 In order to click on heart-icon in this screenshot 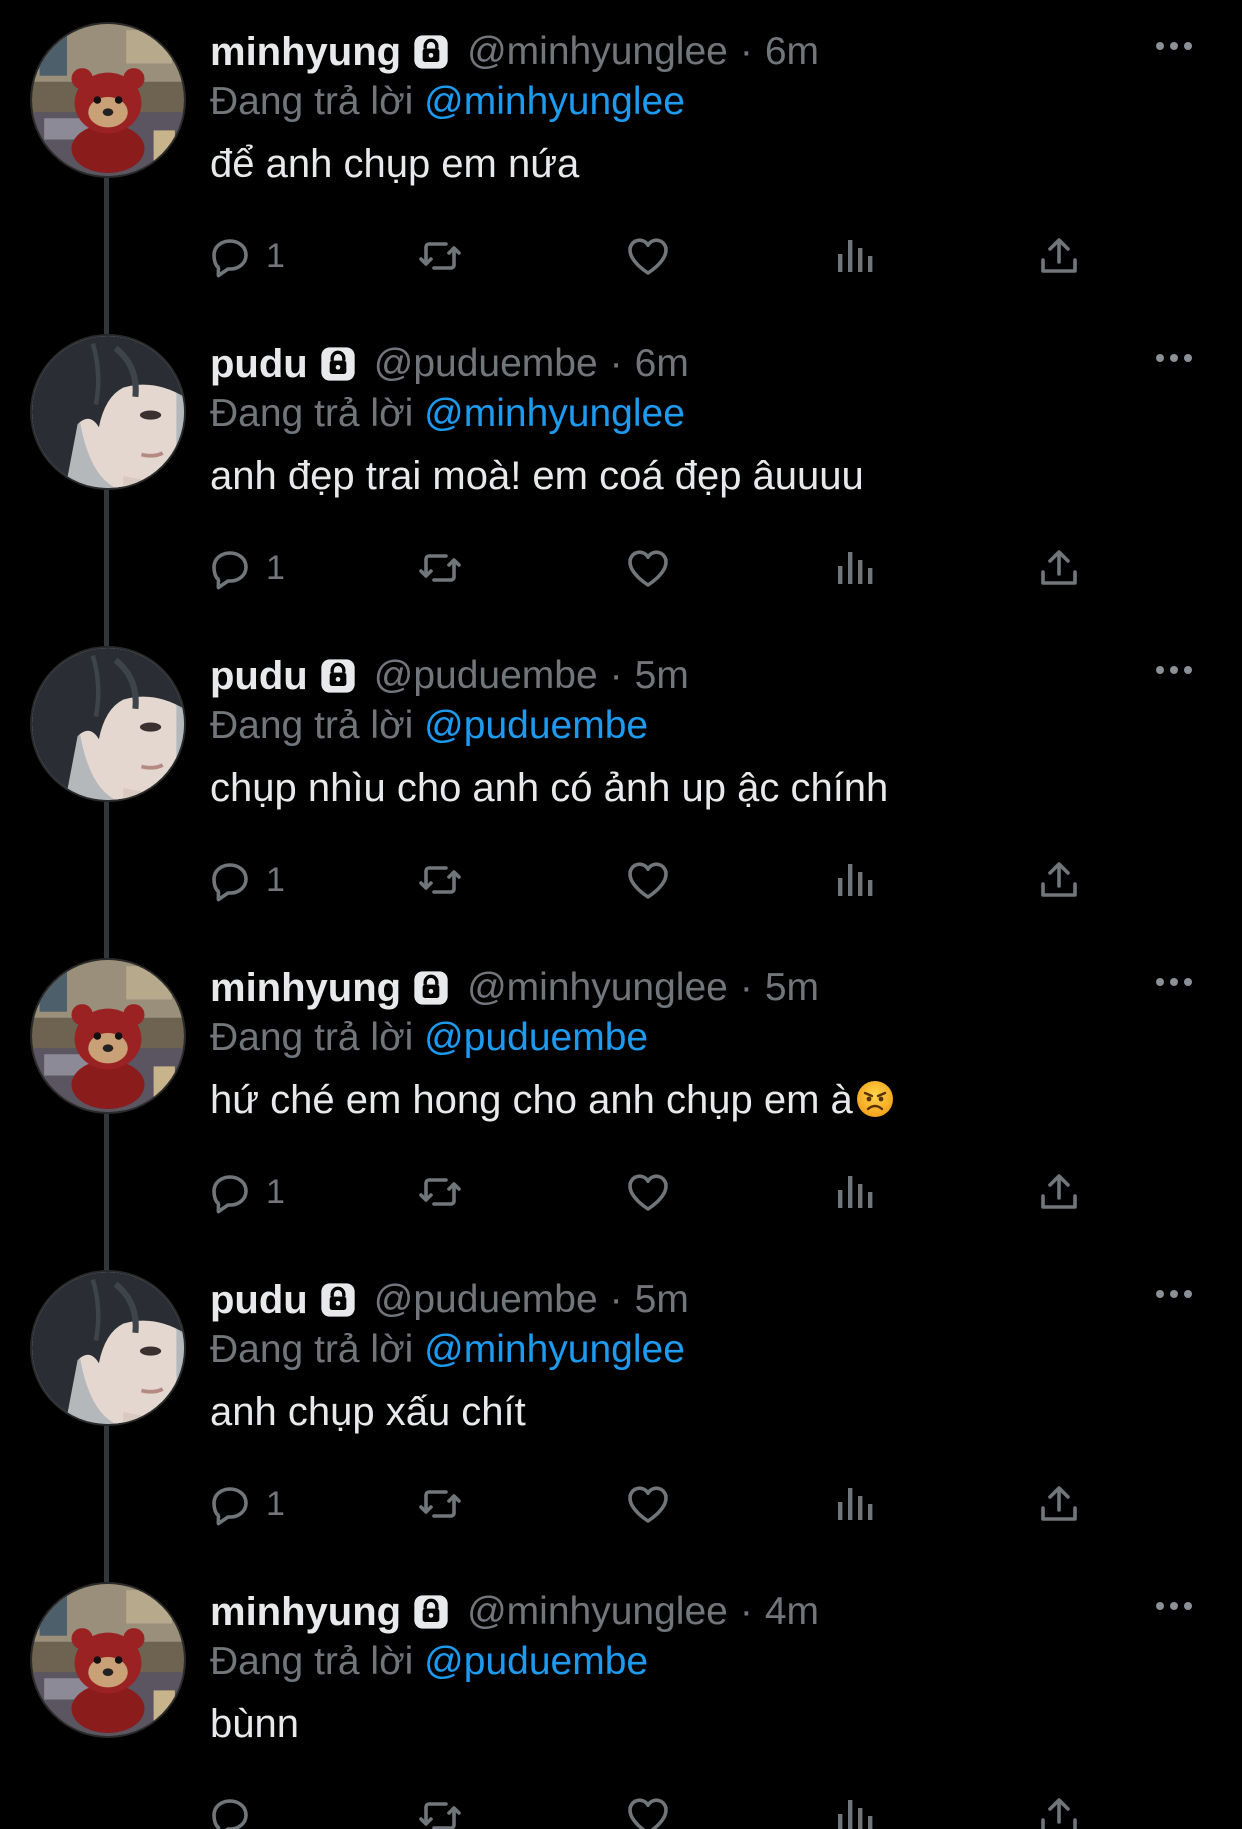, I will do `click(648, 1192)`.